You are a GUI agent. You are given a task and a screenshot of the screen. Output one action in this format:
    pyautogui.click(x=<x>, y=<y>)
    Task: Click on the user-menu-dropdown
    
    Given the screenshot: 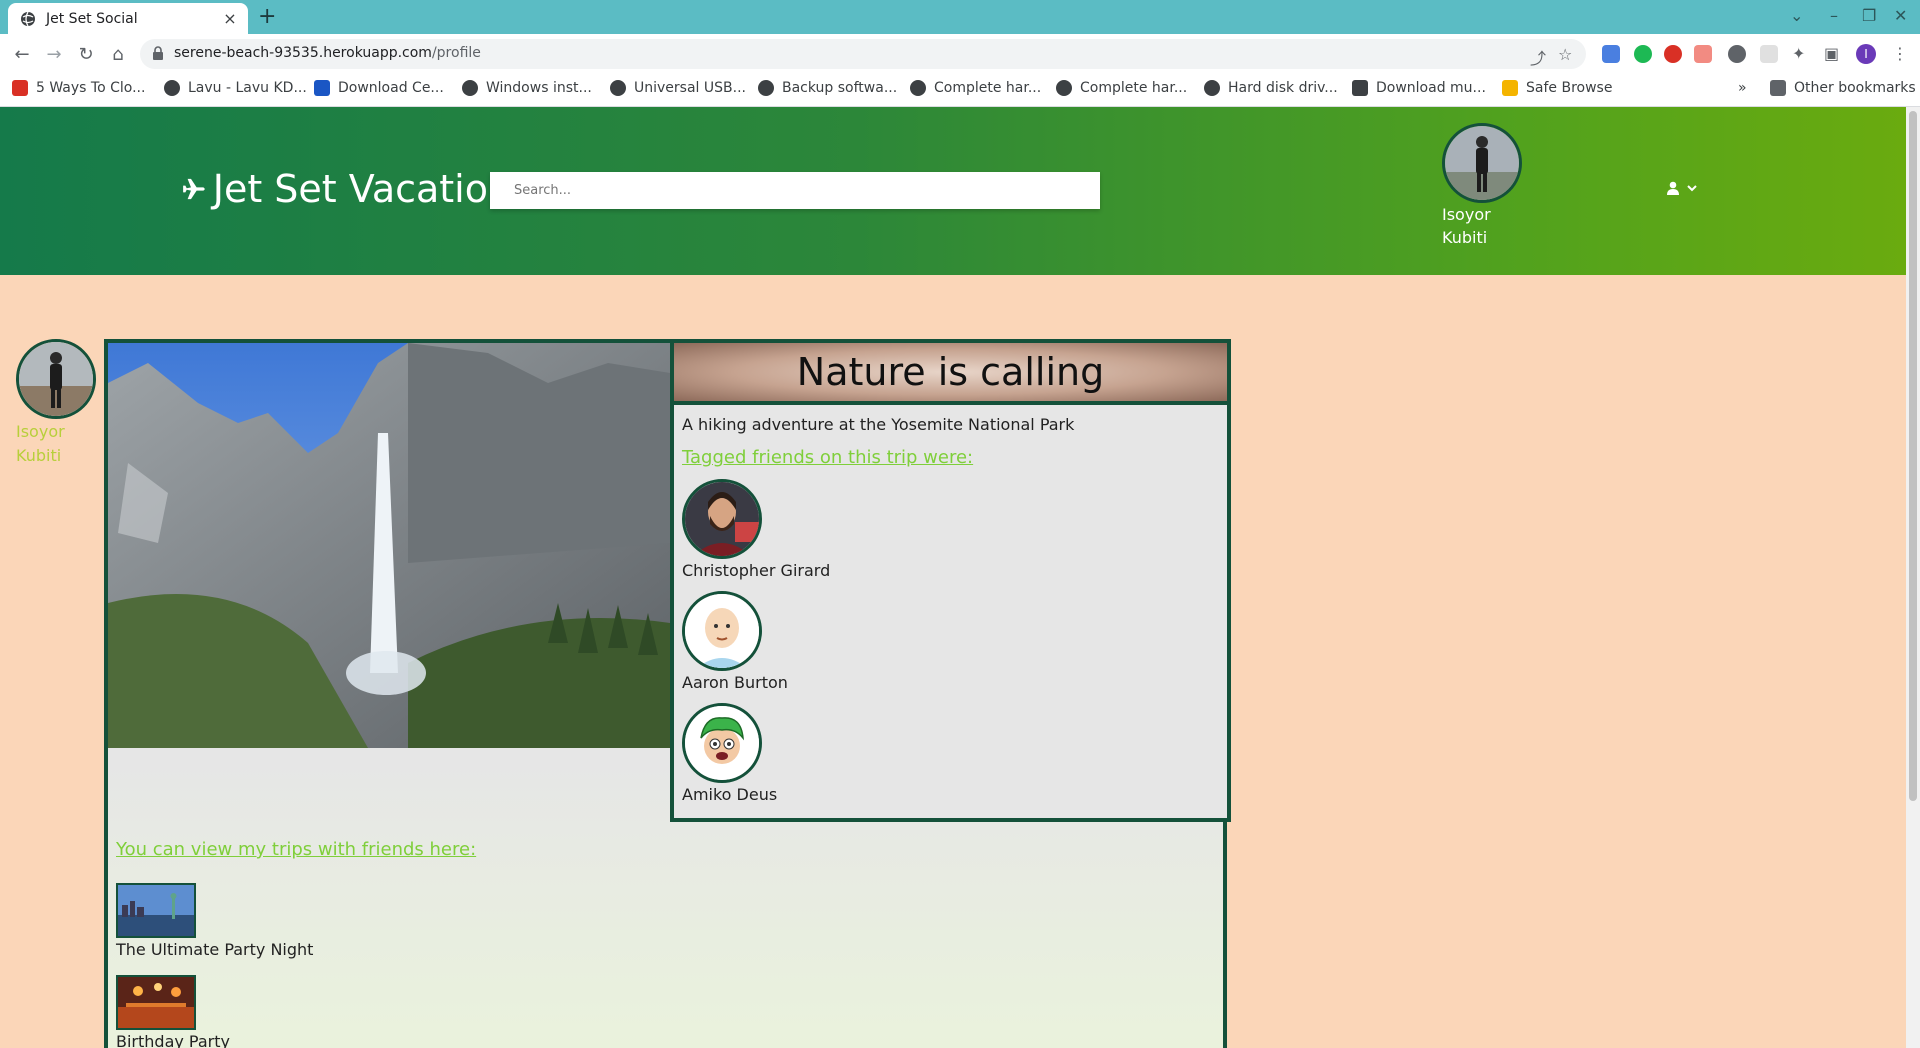 What is the action you would take?
    pyautogui.click(x=1682, y=188)
    